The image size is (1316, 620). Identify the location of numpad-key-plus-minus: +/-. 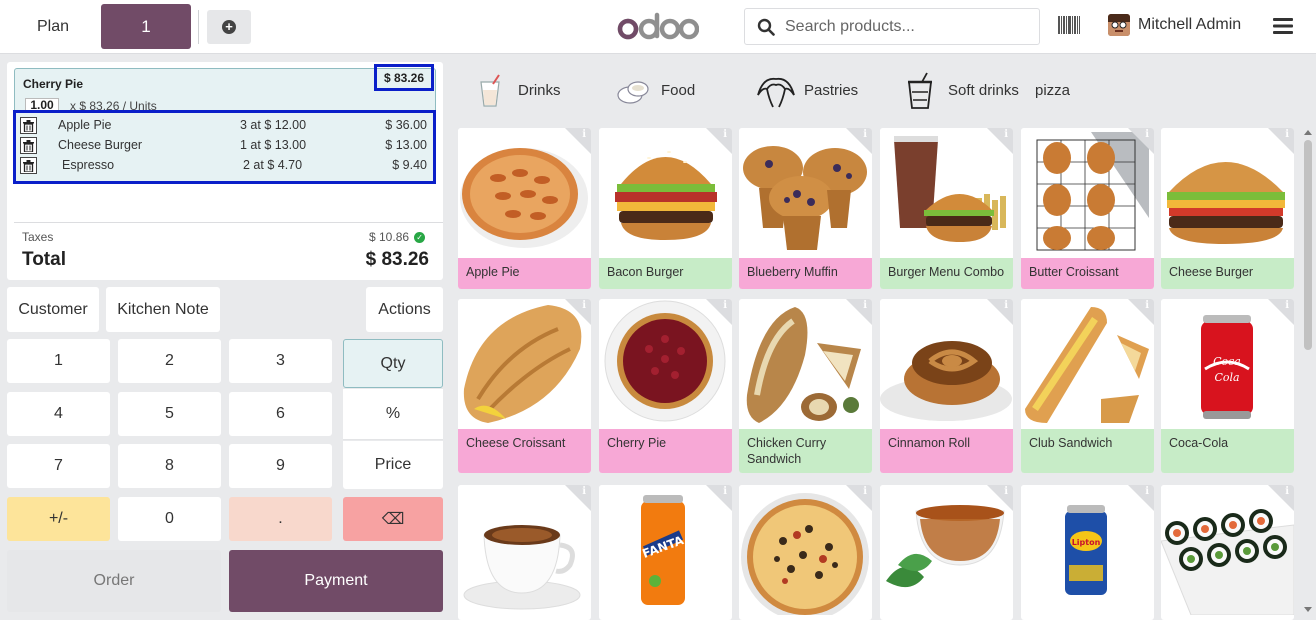
(58, 519).